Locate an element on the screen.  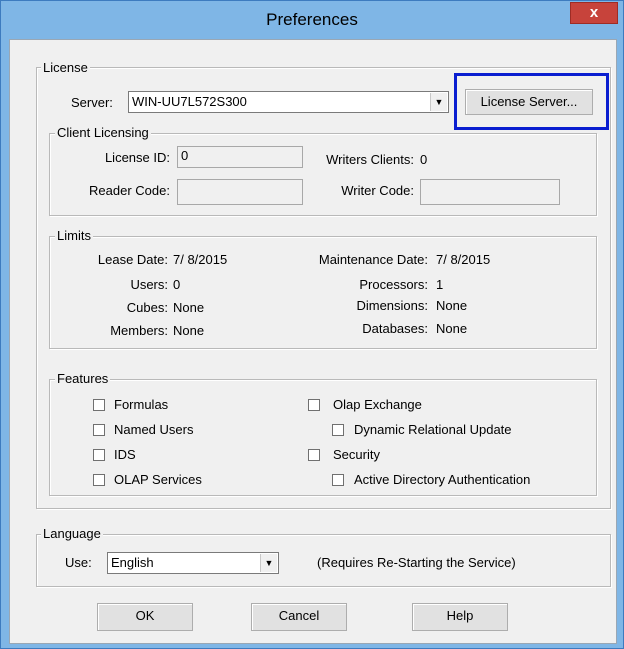
license-id-field: 0 is located at coordinates (240, 157).